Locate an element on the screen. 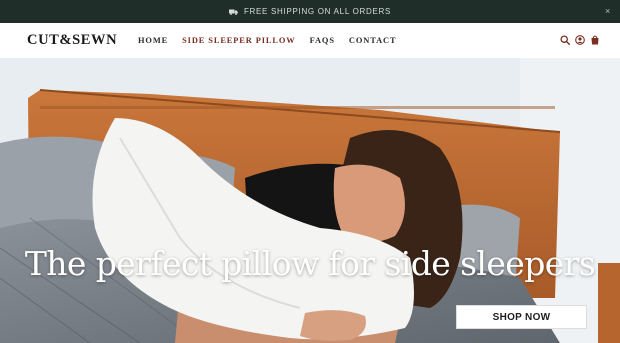 This screenshot has height=343, width=620. announcement-text: FREE SHIPPING ON ALL ORDERS is located at coordinates (317, 11).